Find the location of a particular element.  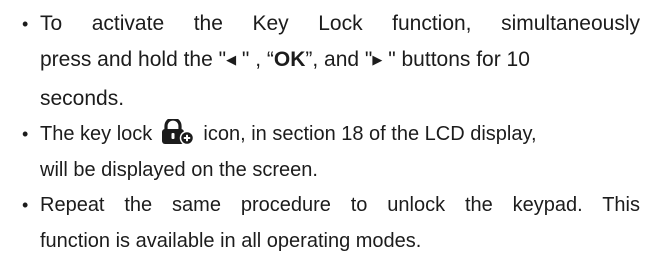

left-arrow-icon: ◀ is located at coordinates (231, 60).